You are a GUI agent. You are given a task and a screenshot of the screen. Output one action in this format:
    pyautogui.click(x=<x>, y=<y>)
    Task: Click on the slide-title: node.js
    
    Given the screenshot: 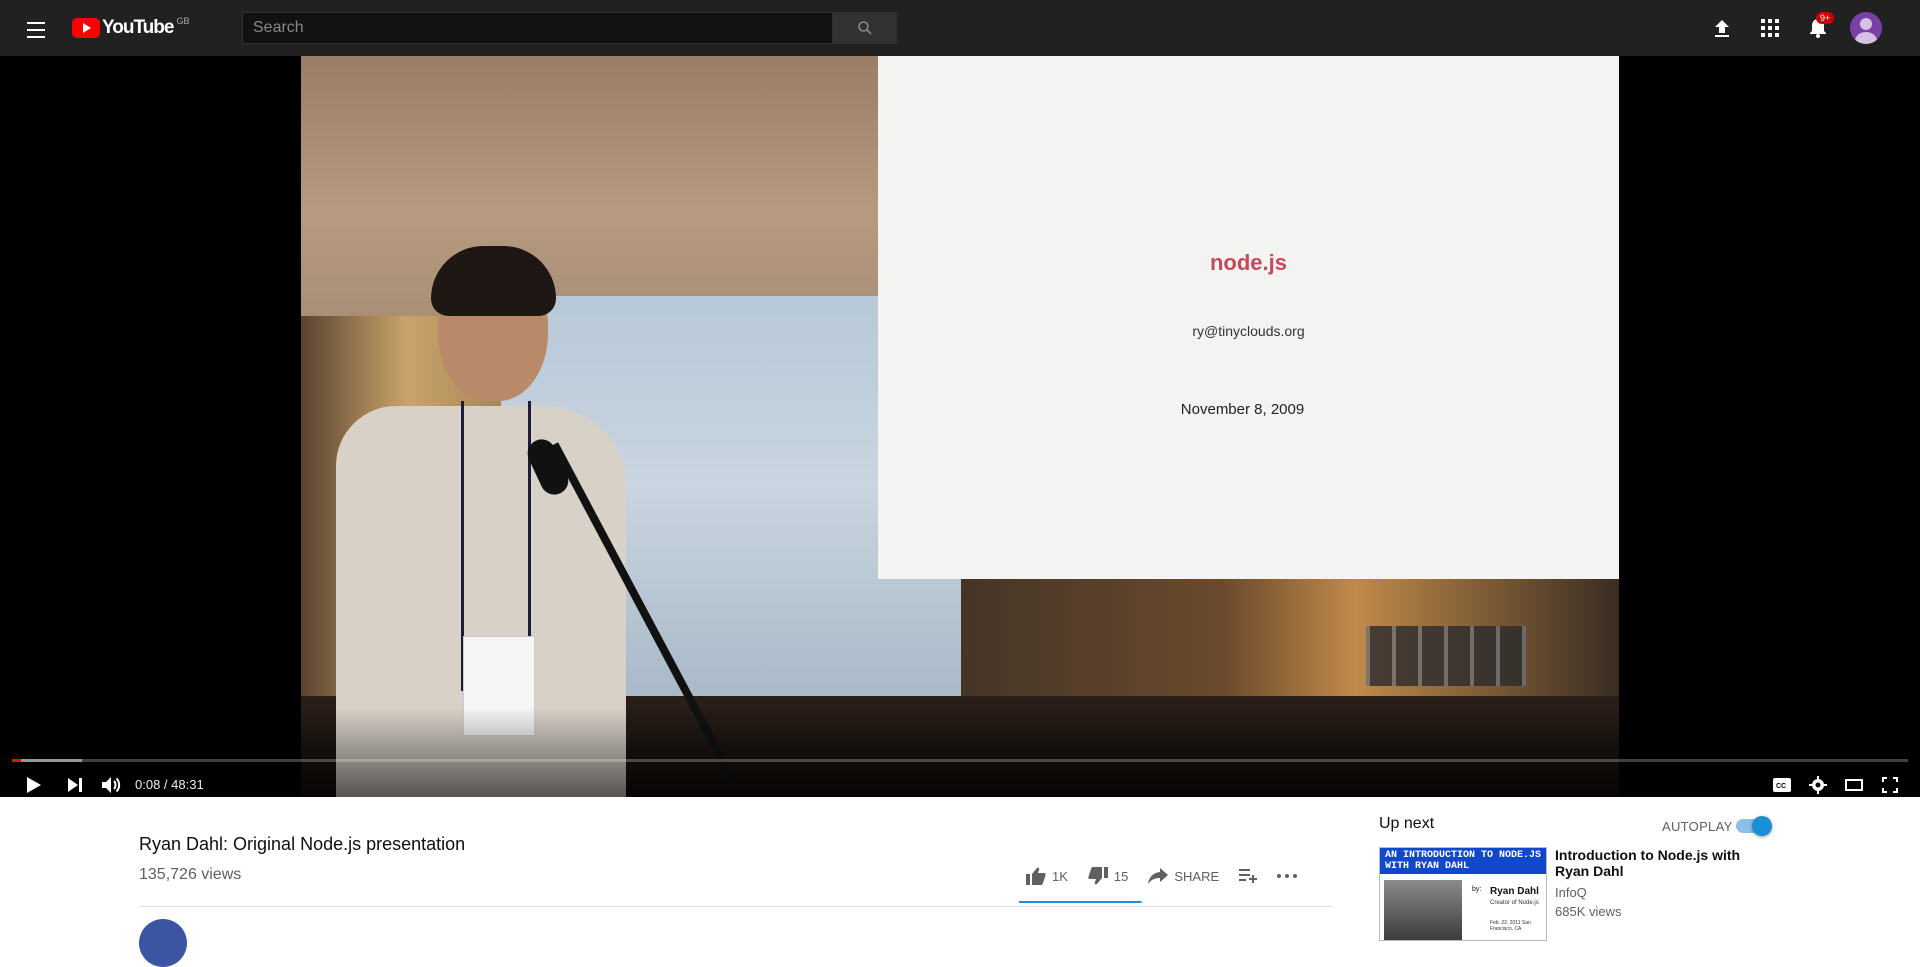 What is the action you would take?
    pyautogui.click(x=1248, y=262)
    